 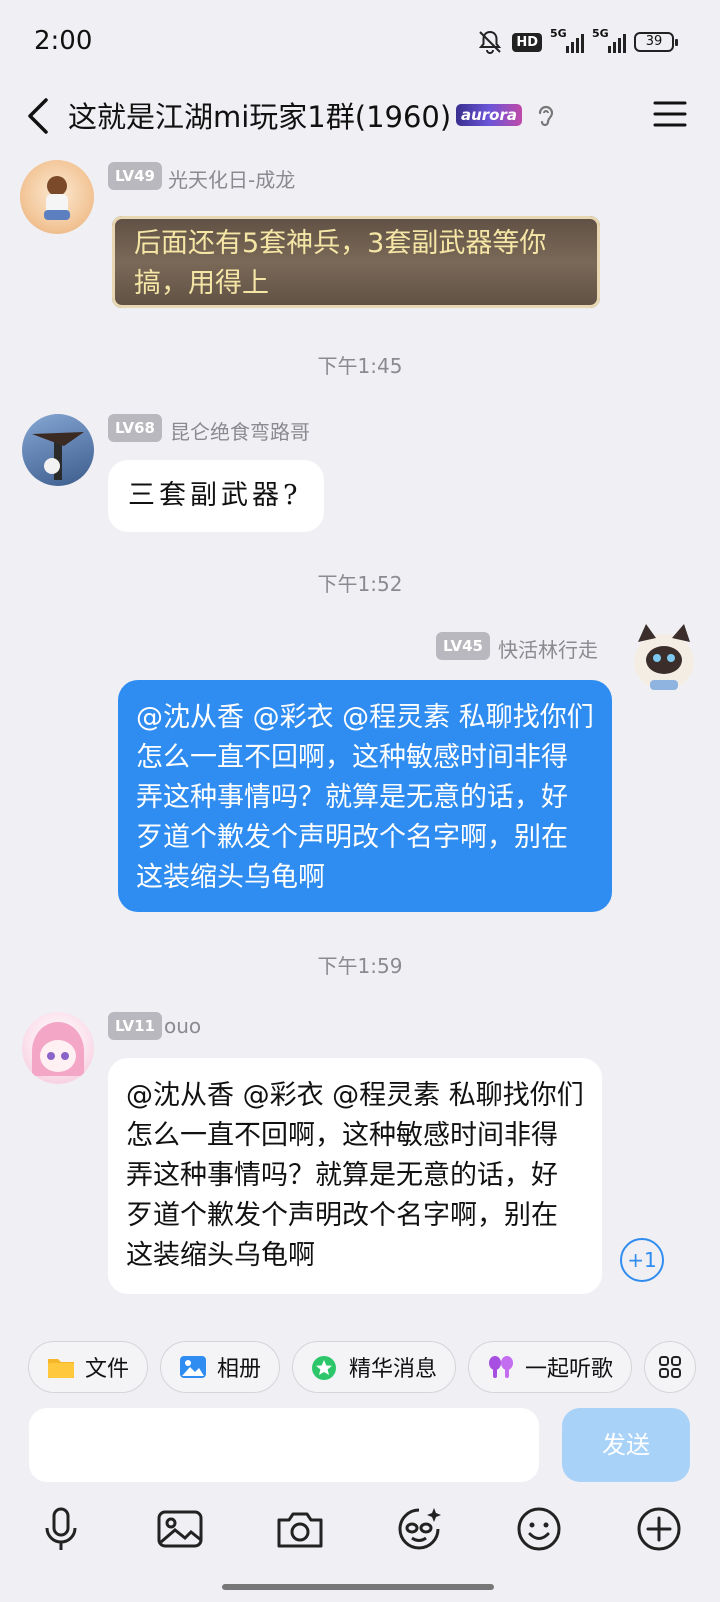 What do you see at coordinates (501, 1367) in the screenshot?
I see `earbuds-icon` at bounding box center [501, 1367].